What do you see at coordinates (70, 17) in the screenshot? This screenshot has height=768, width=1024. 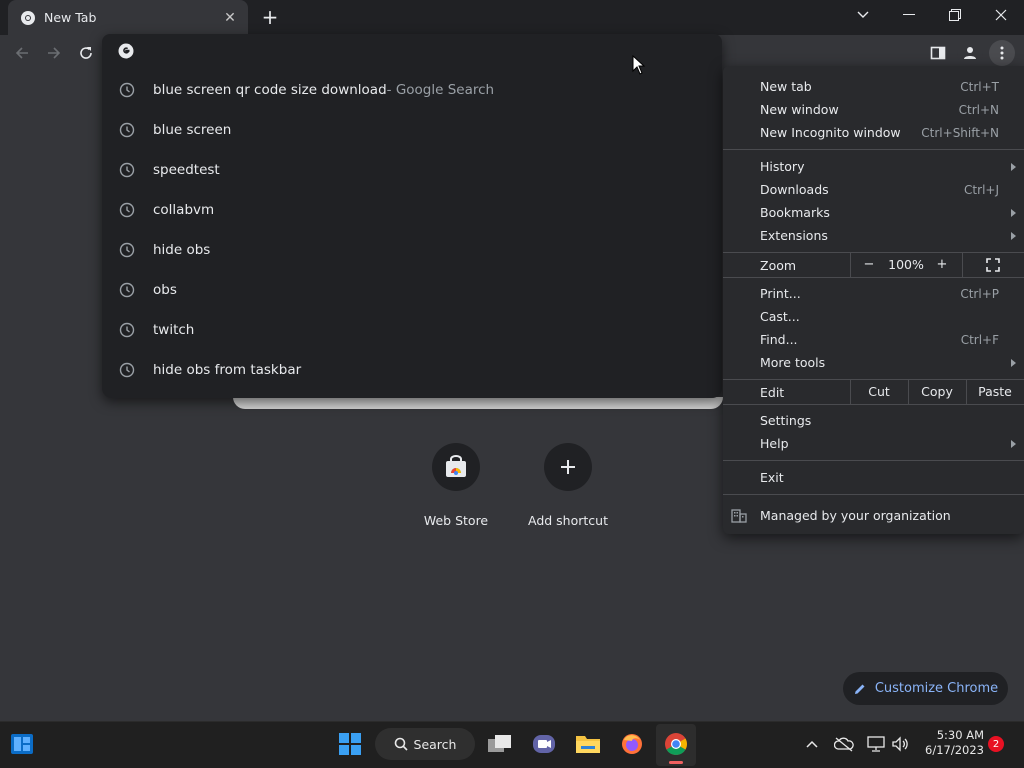 I see `tab-title: New Tab` at bounding box center [70, 17].